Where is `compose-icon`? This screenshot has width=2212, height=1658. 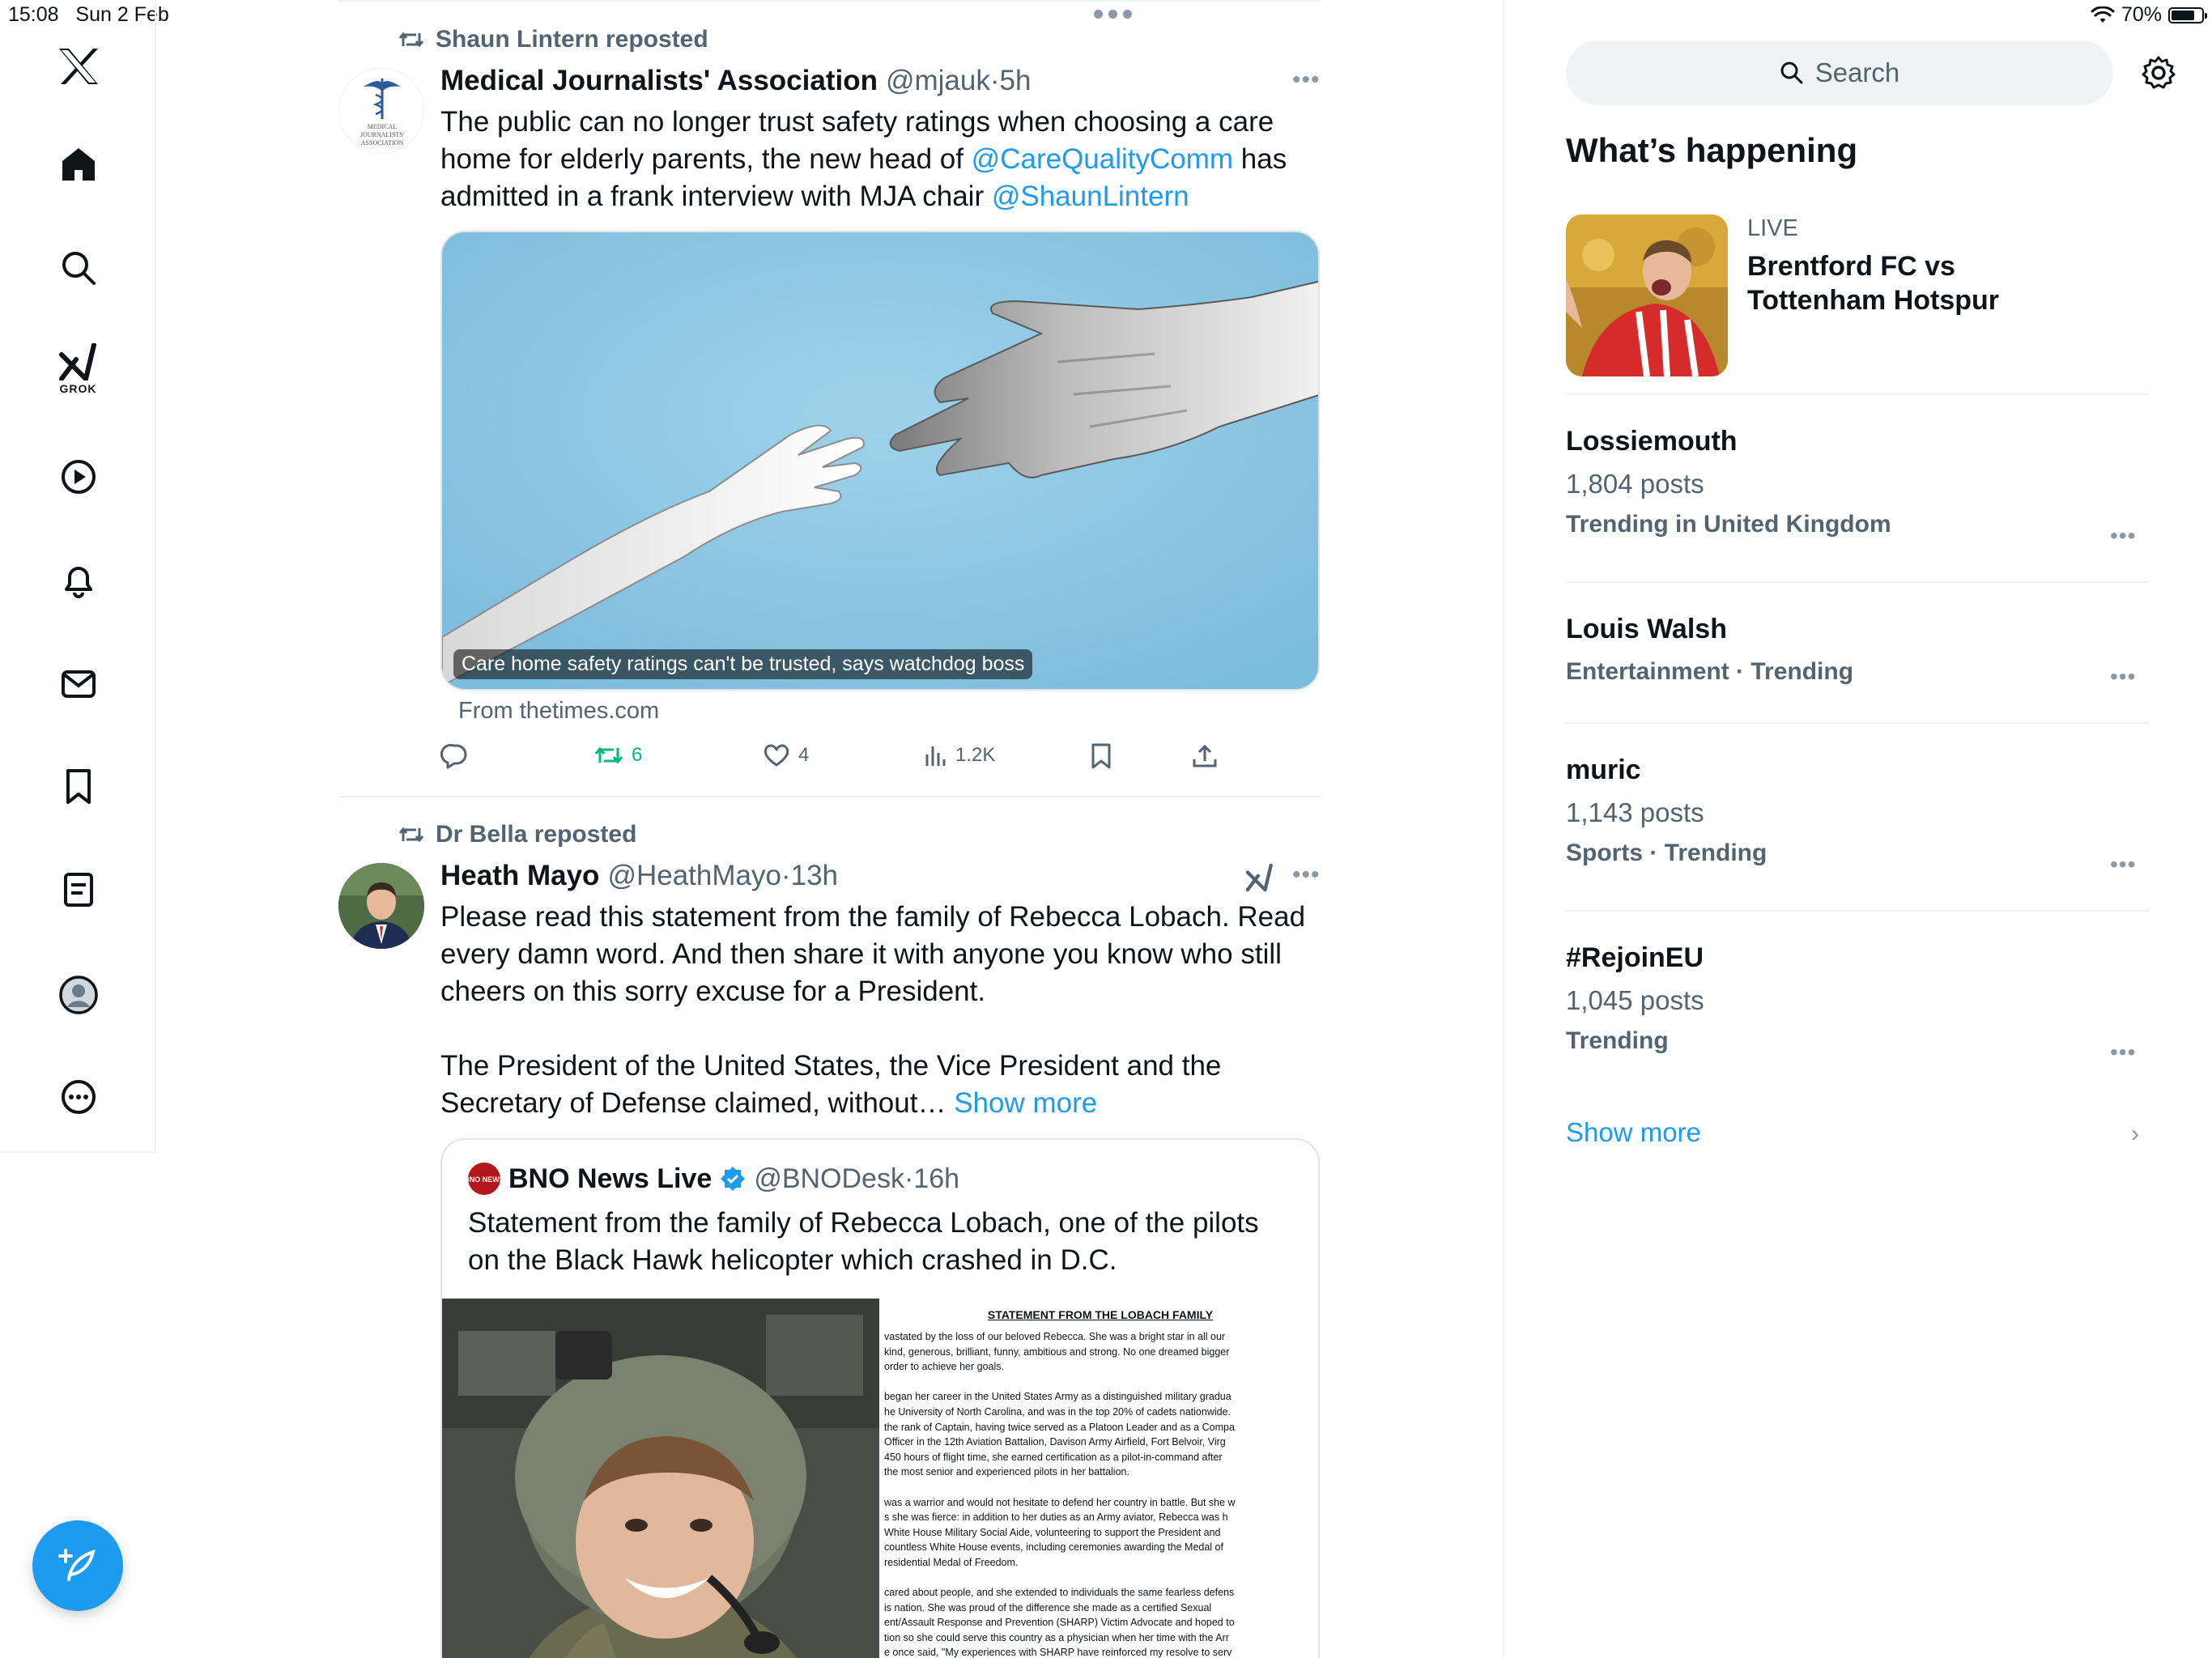
compose-icon is located at coordinates (77, 1565).